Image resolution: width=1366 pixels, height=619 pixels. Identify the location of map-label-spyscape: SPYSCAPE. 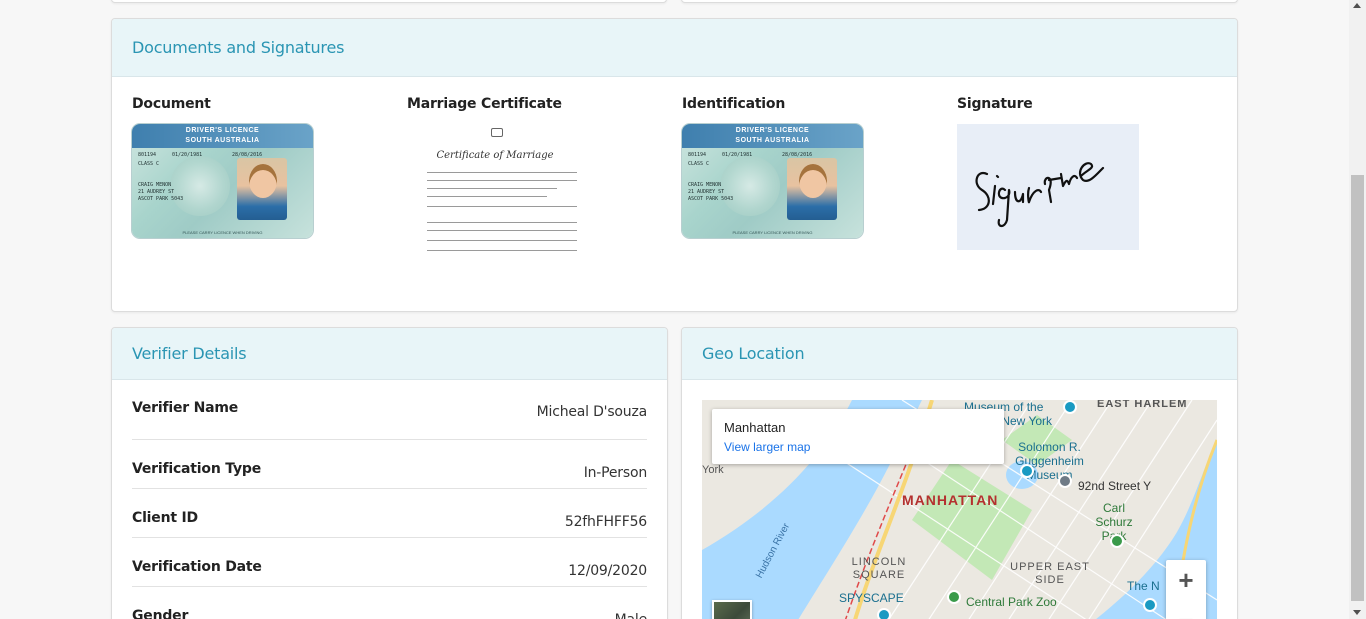
(871, 598).